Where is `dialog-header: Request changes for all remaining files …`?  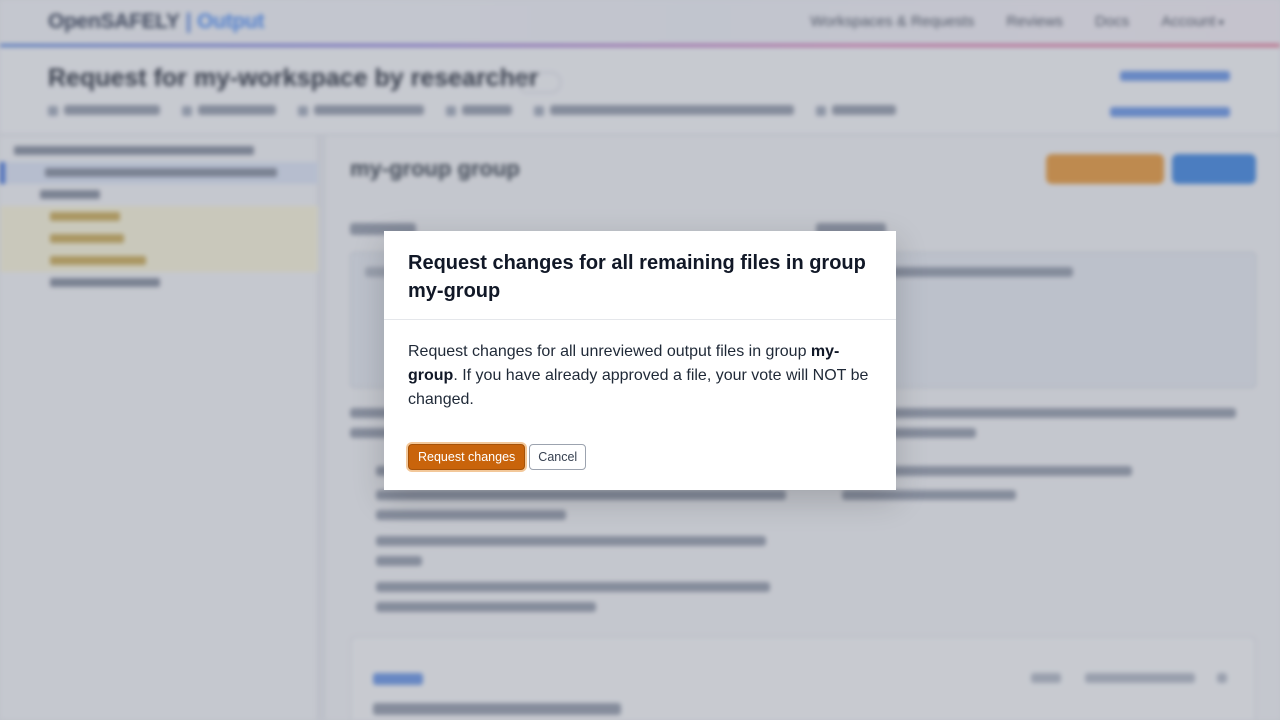
dialog-header: Request changes for all remaining files … is located at coordinates (640, 275).